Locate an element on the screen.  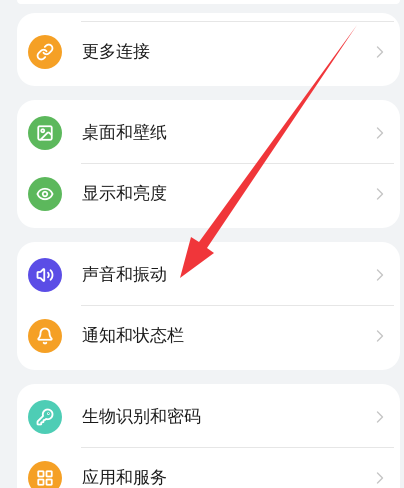
eye-icon is located at coordinates (45, 194).